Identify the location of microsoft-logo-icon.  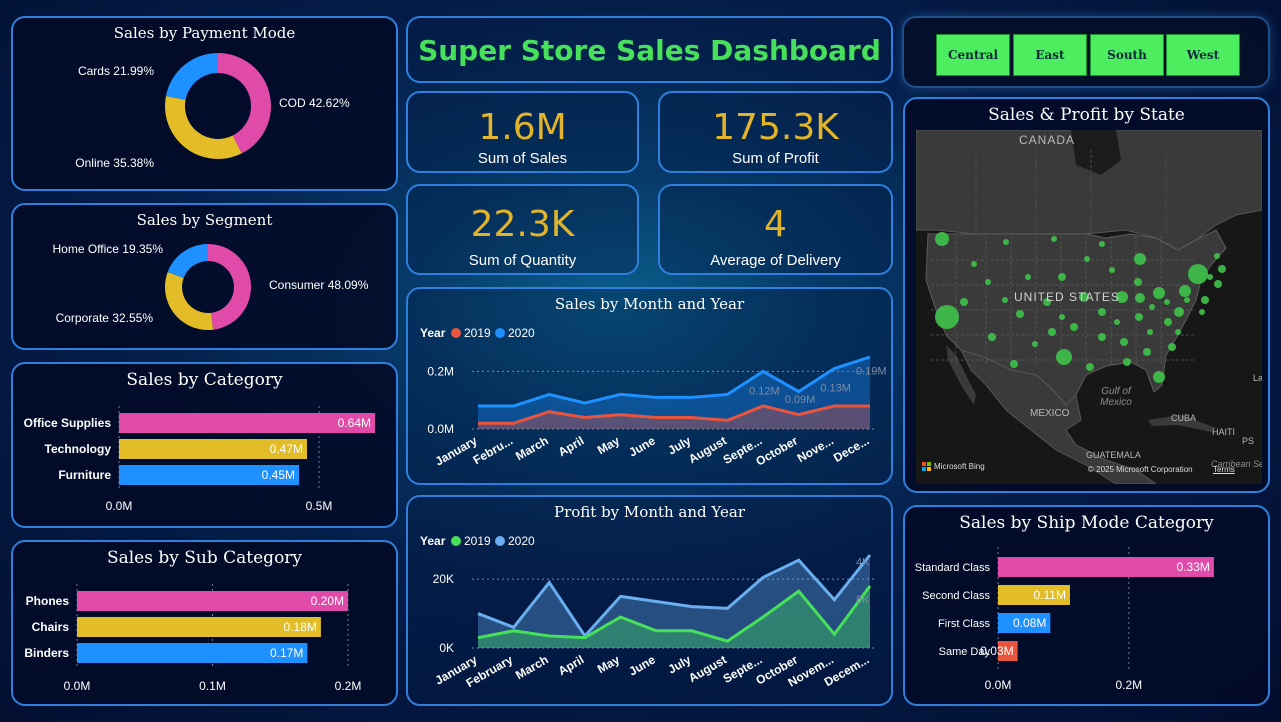
(926, 466).